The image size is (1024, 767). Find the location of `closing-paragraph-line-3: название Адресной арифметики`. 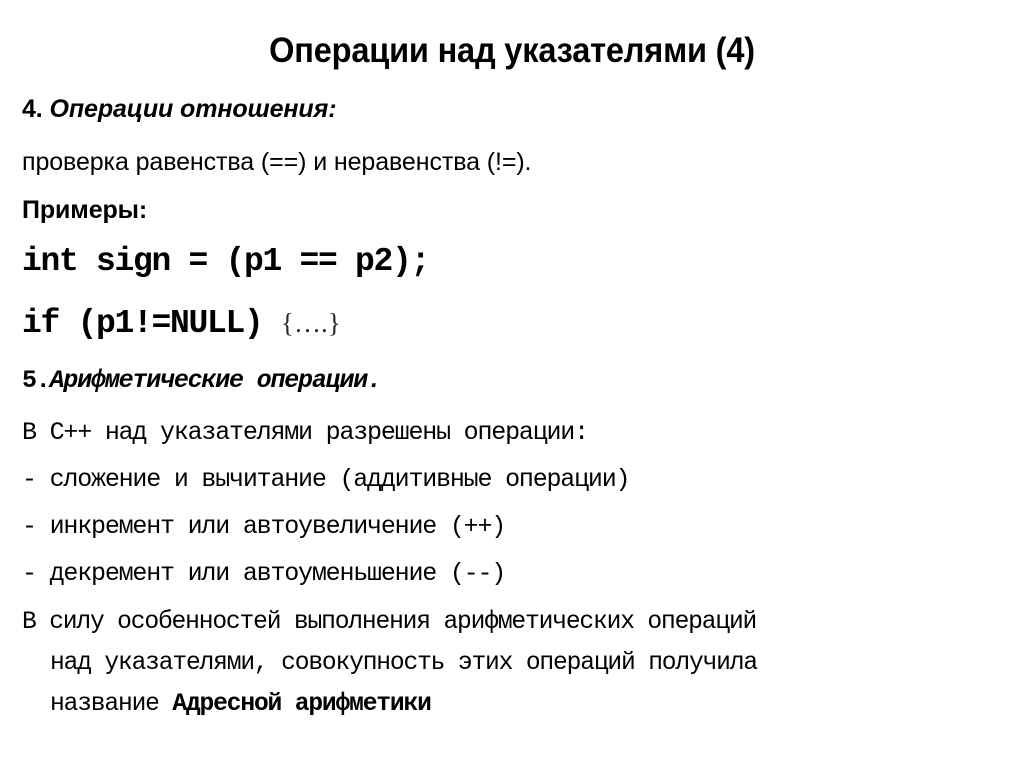

closing-paragraph-line-3: название Адресной арифметики is located at coordinates (241, 703).